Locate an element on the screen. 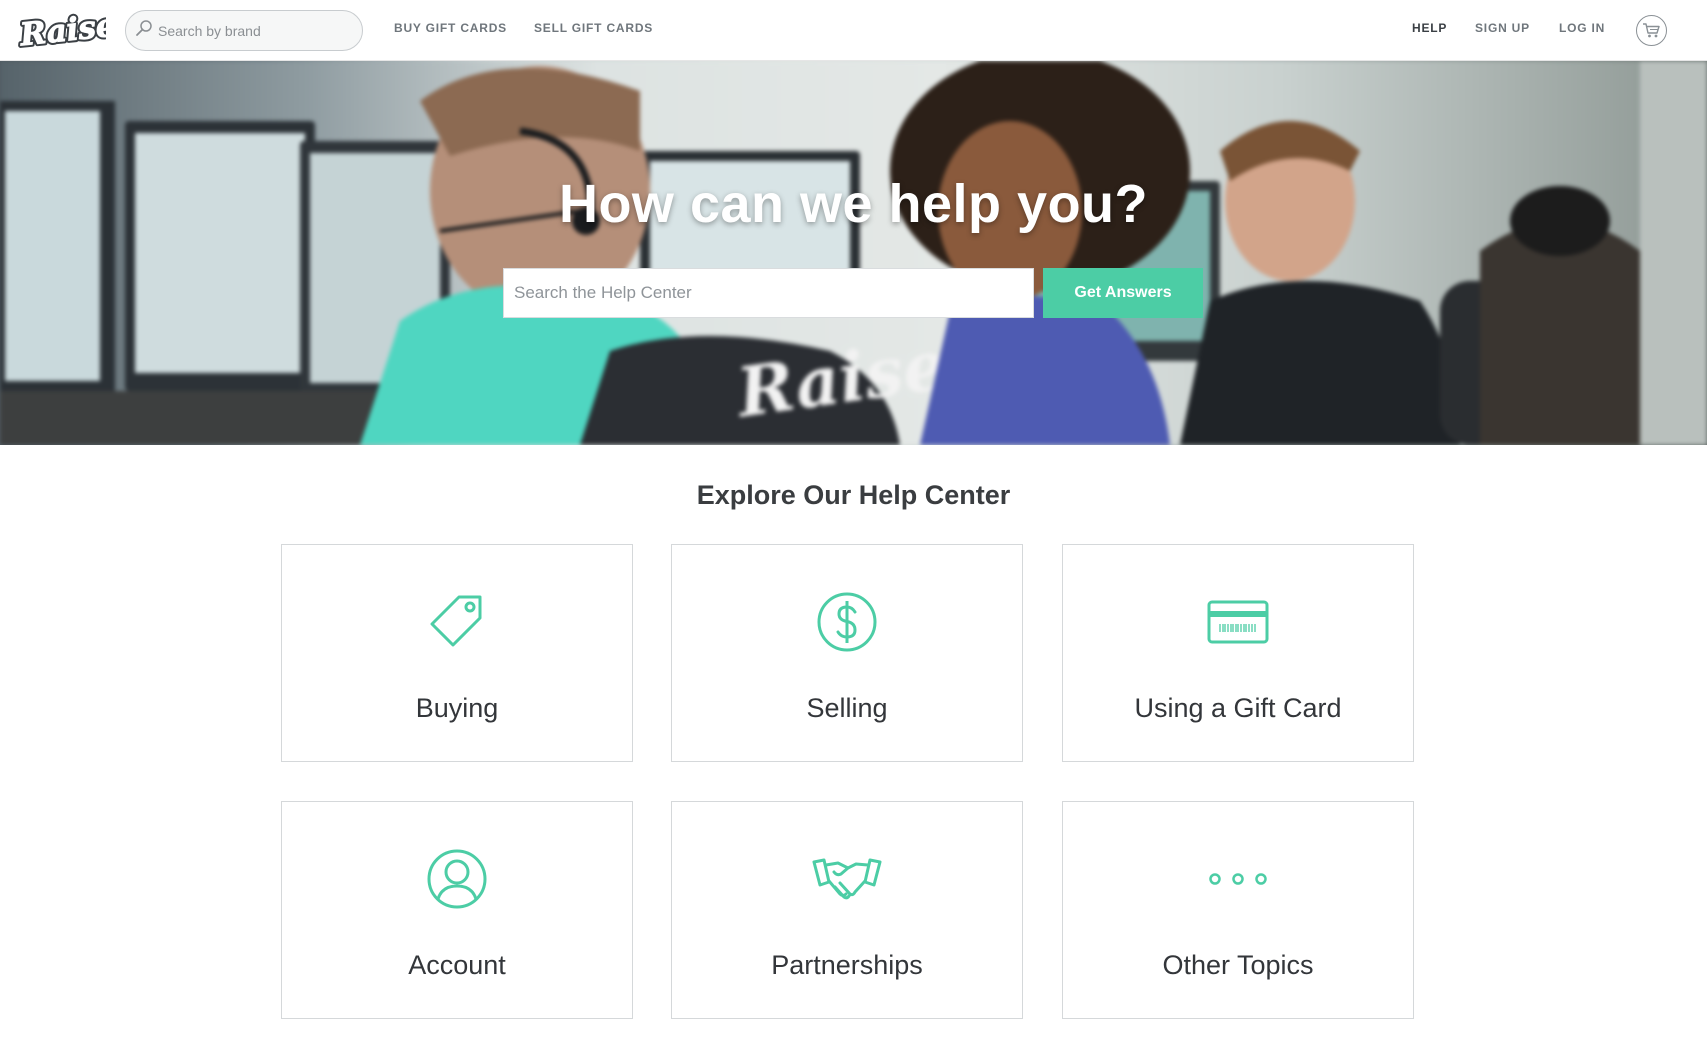 This screenshot has width=1707, height=1064. topic-card-label: Account is located at coordinates (457, 965).